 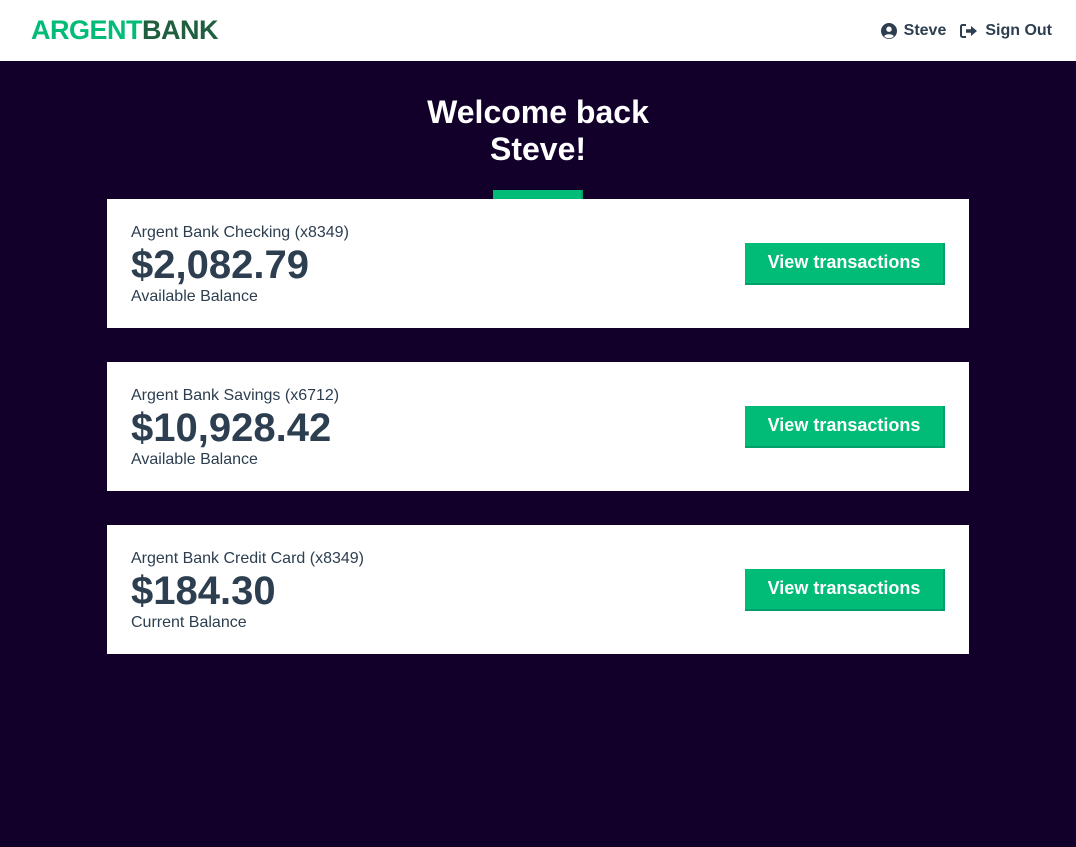 What do you see at coordinates (888, 30) in the screenshot?
I see `user-circle-icon` at bounding box center [888, 30].